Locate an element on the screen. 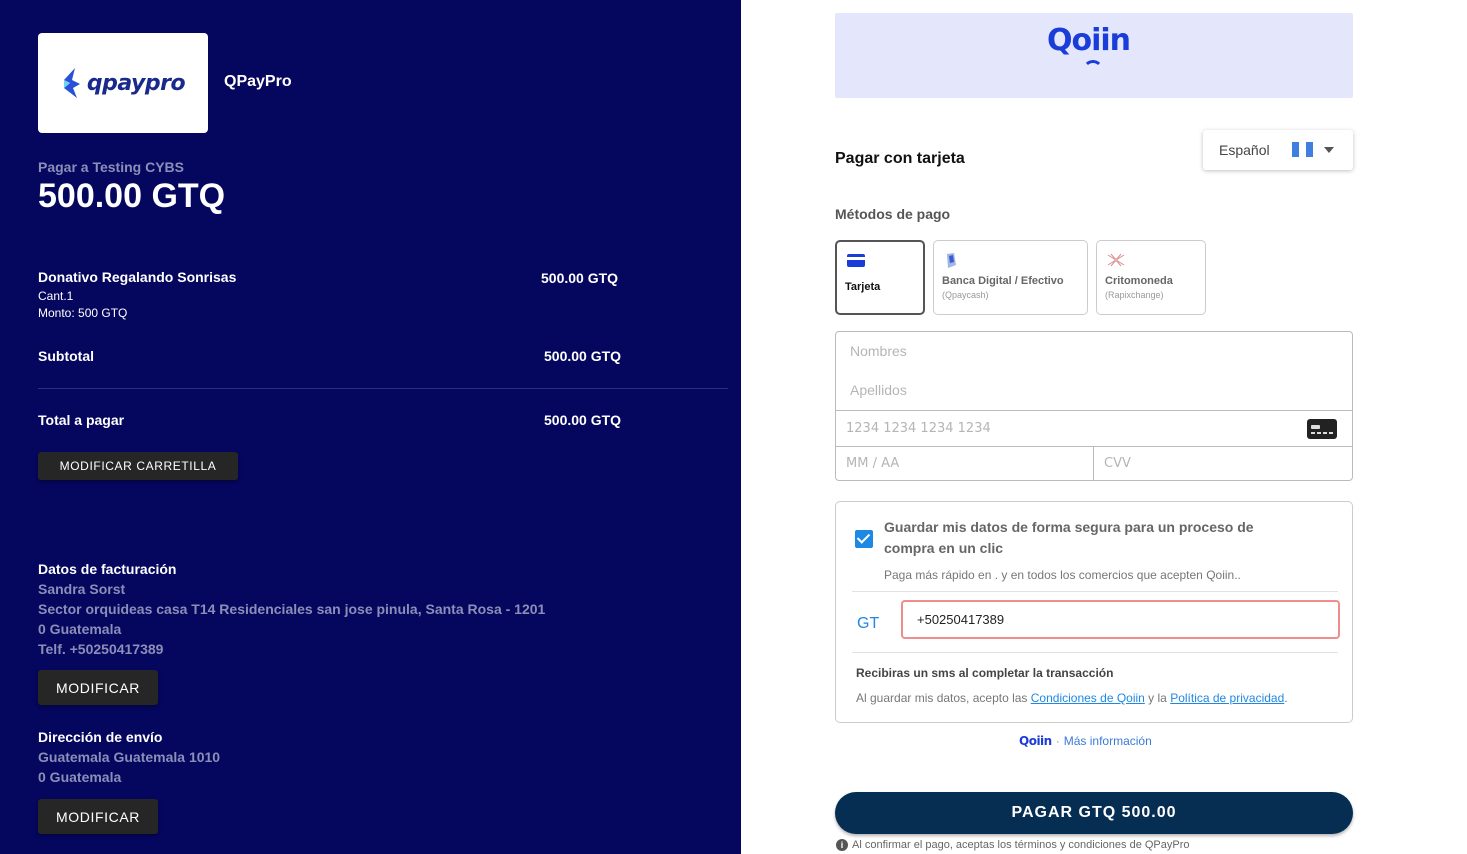 The image size is (1467, 854). card-chip-icon is located at coordinates (1322, 429).